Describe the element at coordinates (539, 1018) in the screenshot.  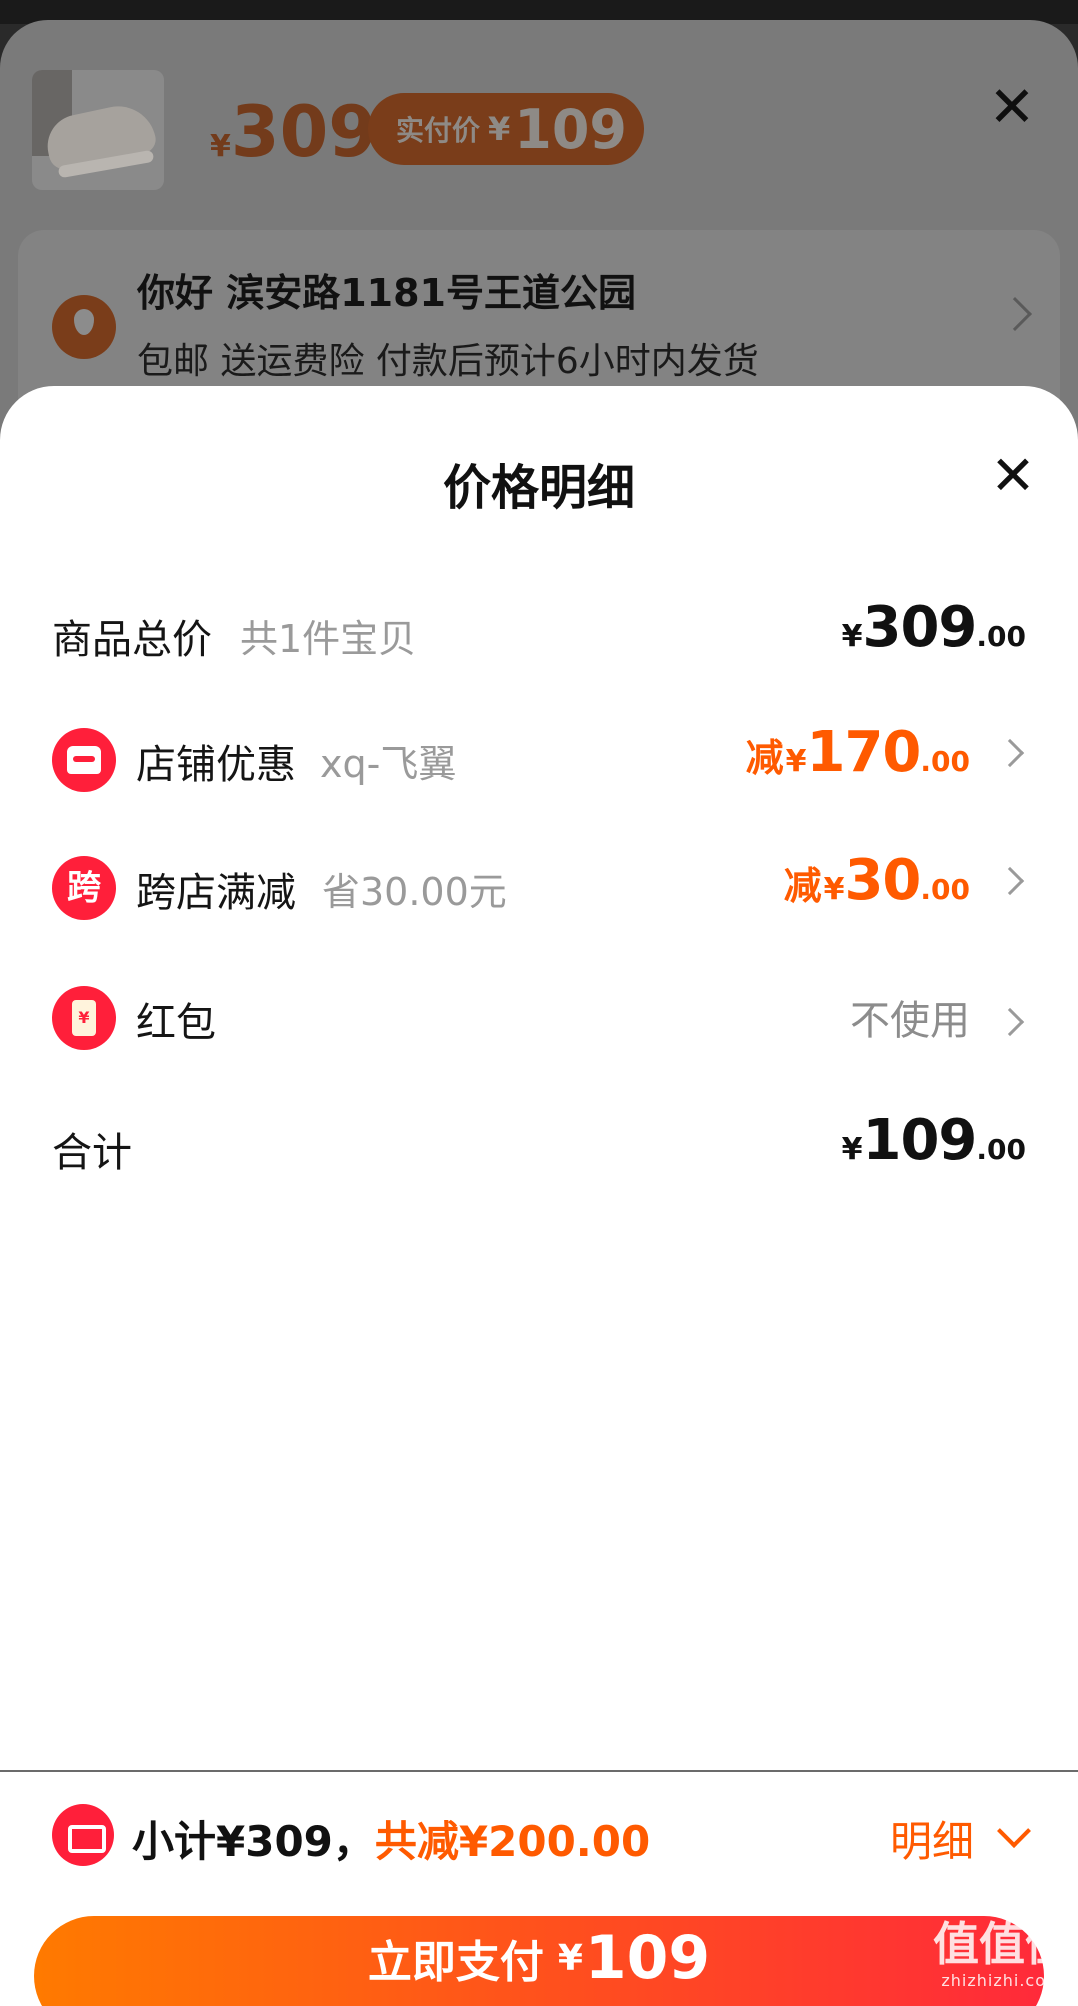
I see `row-red-packet: ¥ 红包 不使用` at that location.